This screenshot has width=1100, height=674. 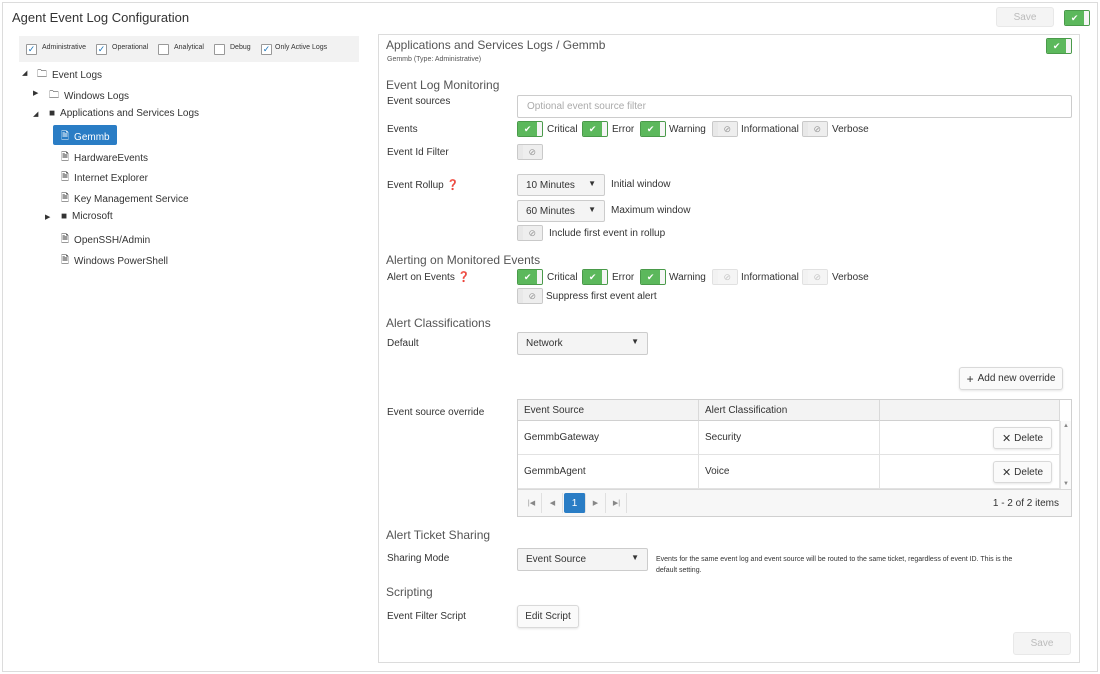 What do you see at coordinates (532, 503) in the screenshot?
I see `first-page-icon: |◀` at bounding box center [532, 503].